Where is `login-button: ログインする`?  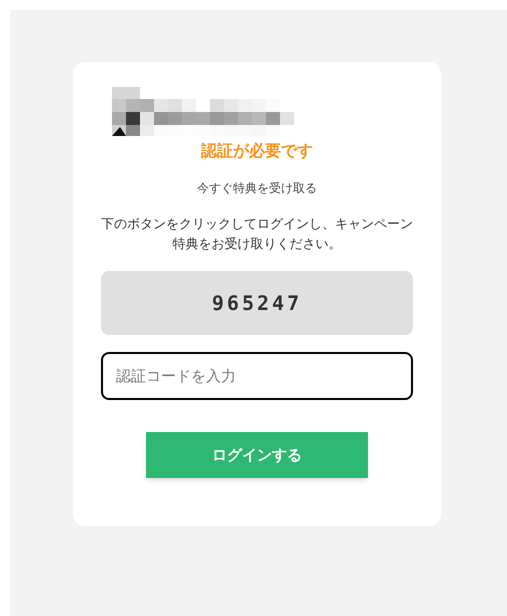
login-button: ログインする is located at coordinates (257, 455).